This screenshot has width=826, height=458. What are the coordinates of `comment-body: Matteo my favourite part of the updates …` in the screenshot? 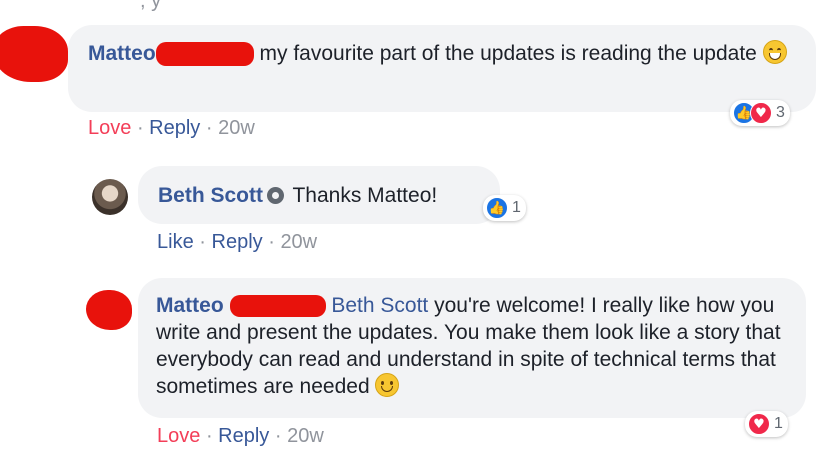 It's located at (448, 53).